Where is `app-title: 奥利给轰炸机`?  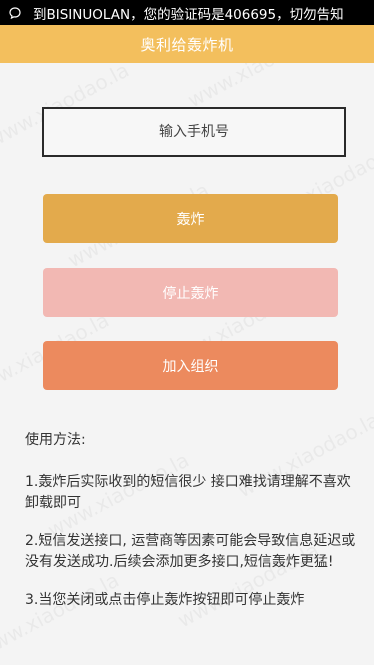 app-title: 奥利给轰炸机 is located at coordinates (187, 44).